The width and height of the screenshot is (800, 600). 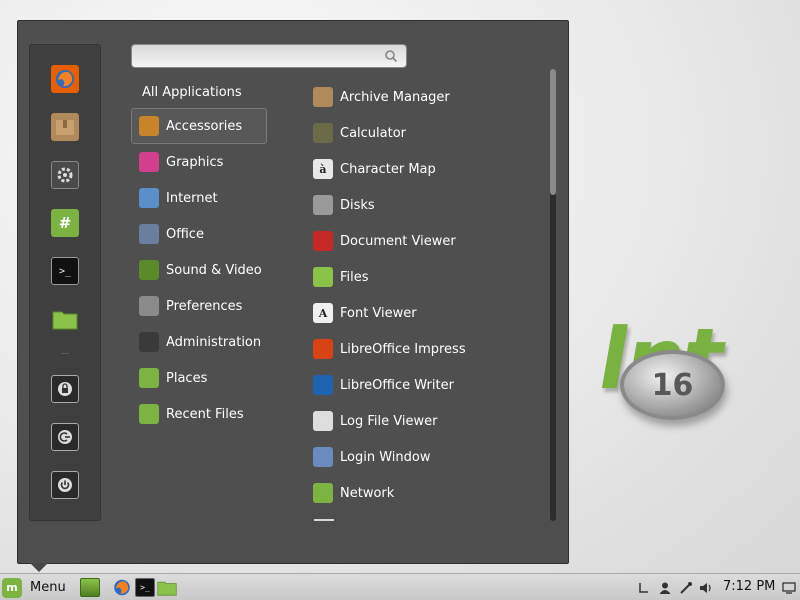 I want to click on category-item: Places, so click(x=199, y=378).